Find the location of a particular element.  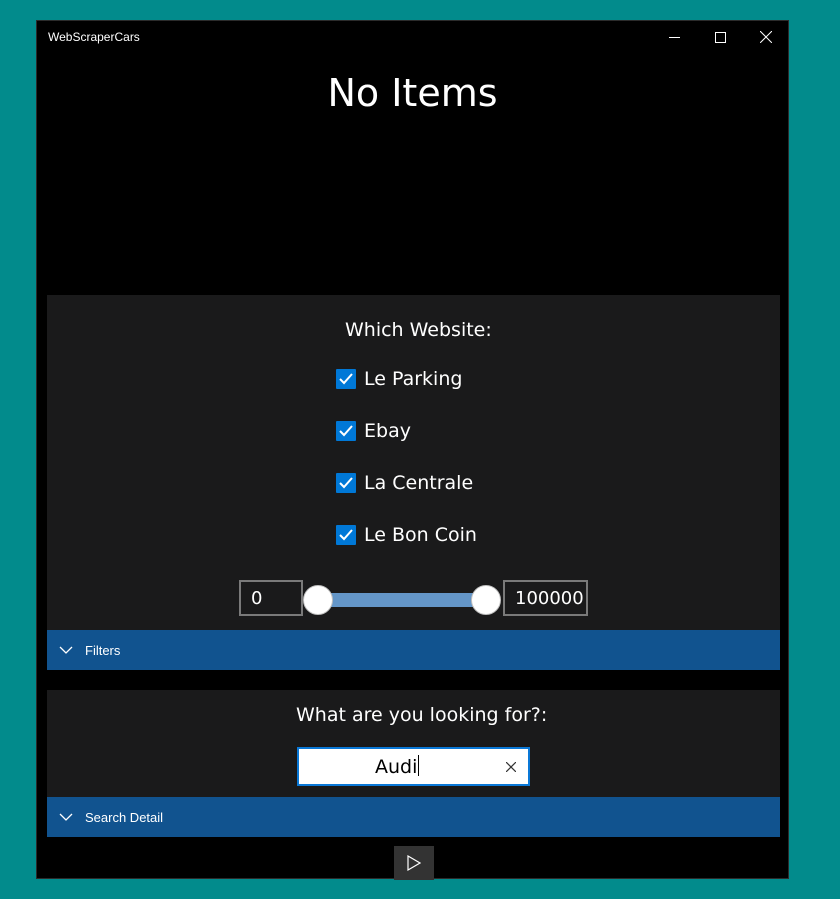

minimize-icon is located at coordinates (674, 37).